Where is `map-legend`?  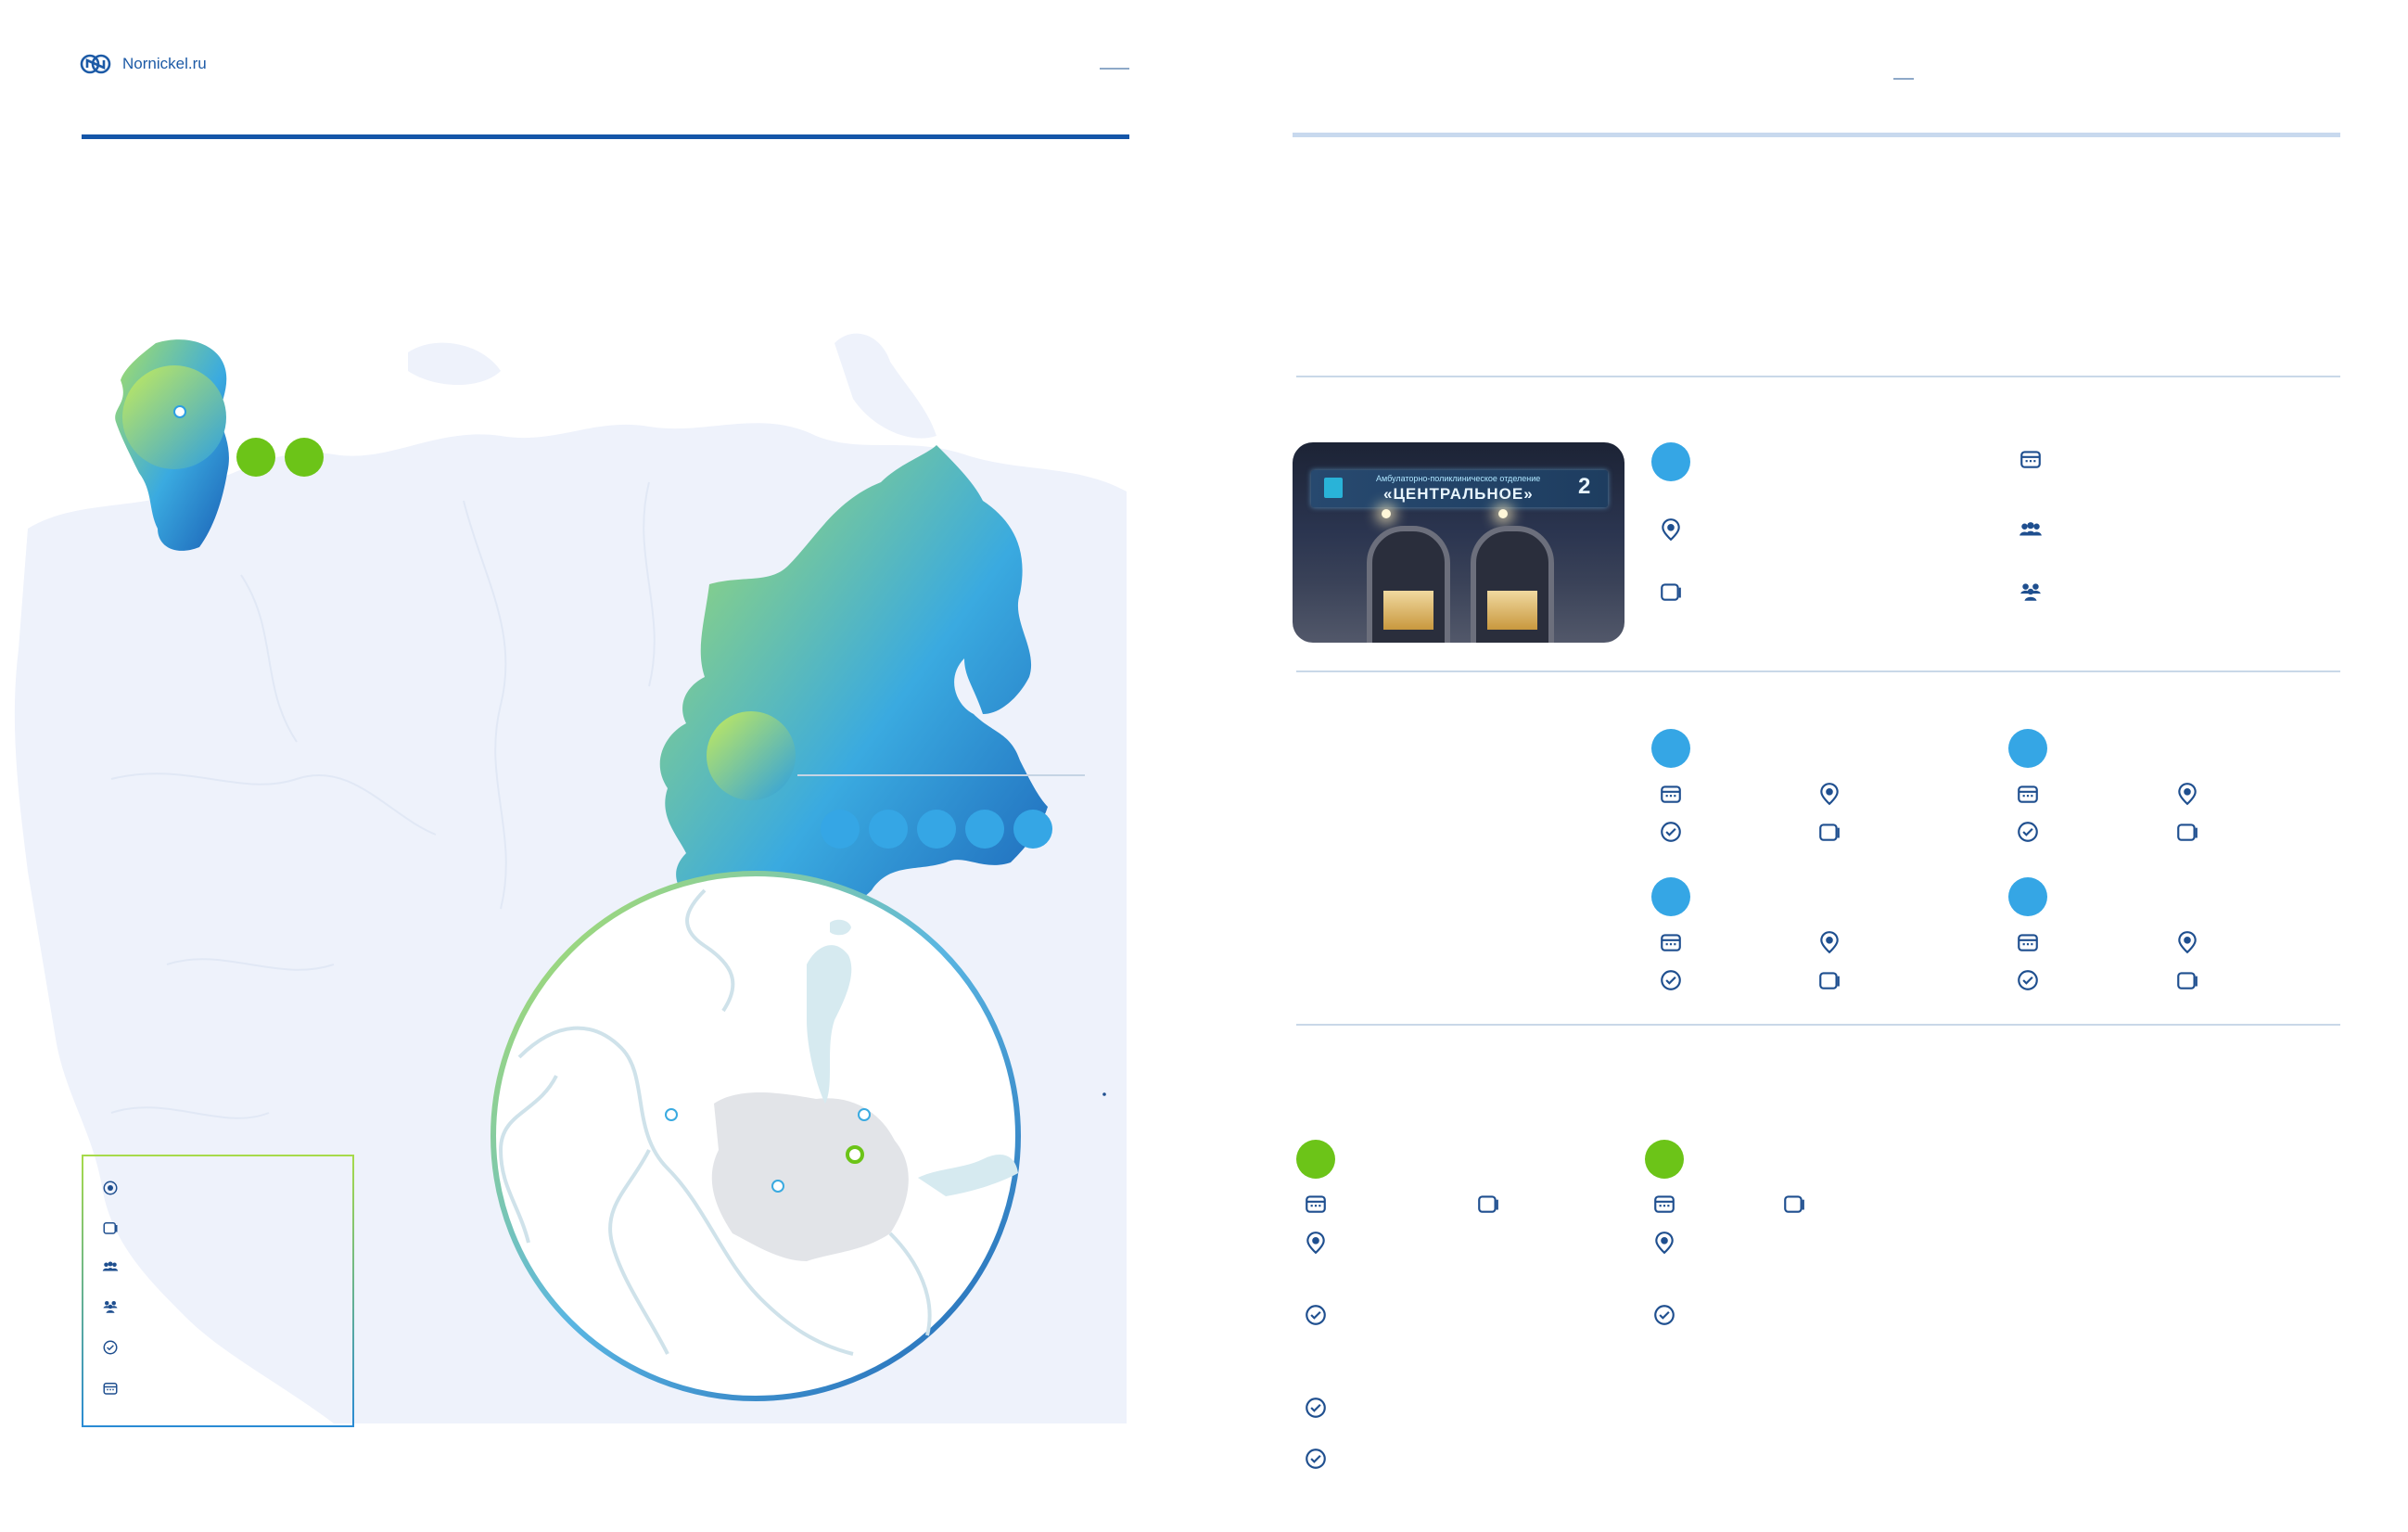
map-legend is located at coordinates (218, 1291).